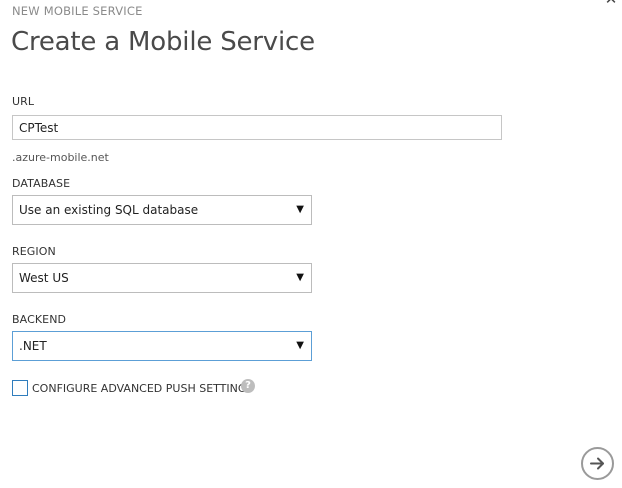  I want to click on database-select: Use an existing SQL database ▼, so click(162, 210).